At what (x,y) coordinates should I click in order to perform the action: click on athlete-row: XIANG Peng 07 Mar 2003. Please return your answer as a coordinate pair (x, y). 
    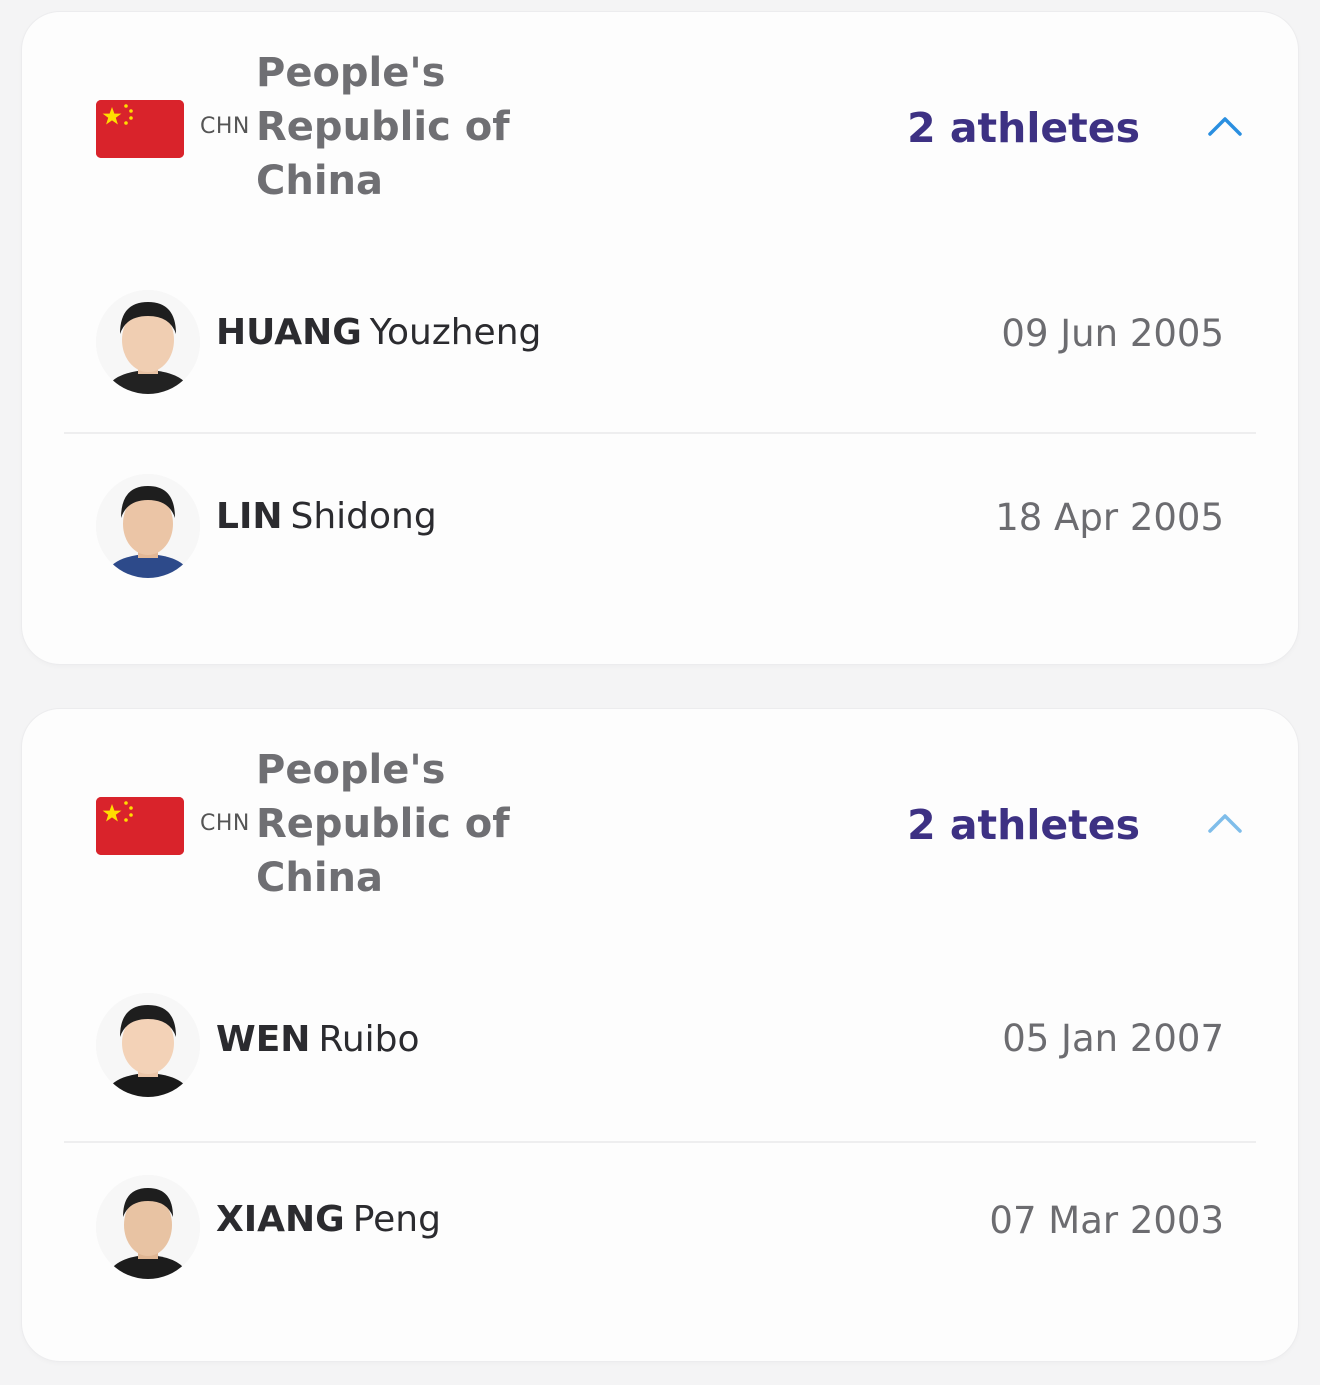
    Looking at the image, I should click on (660, 1234).